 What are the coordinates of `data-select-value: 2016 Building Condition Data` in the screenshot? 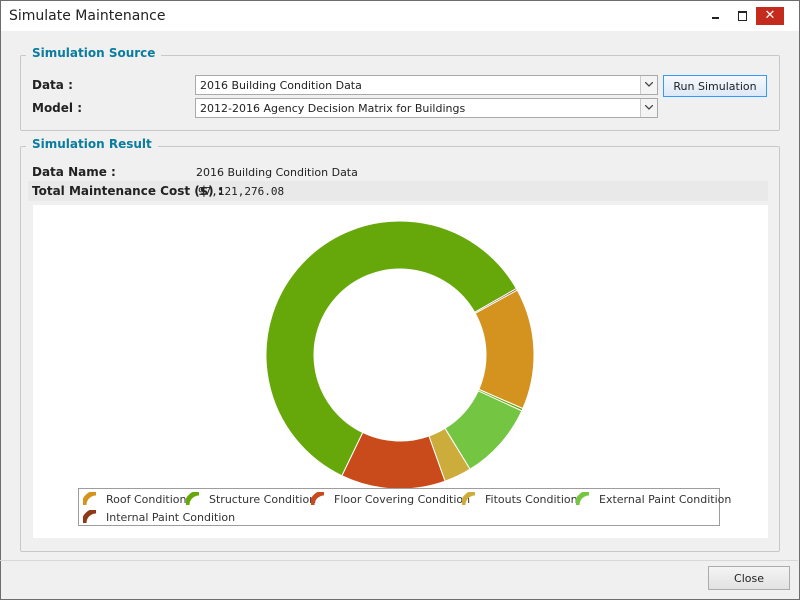 It's located at (281, 85).